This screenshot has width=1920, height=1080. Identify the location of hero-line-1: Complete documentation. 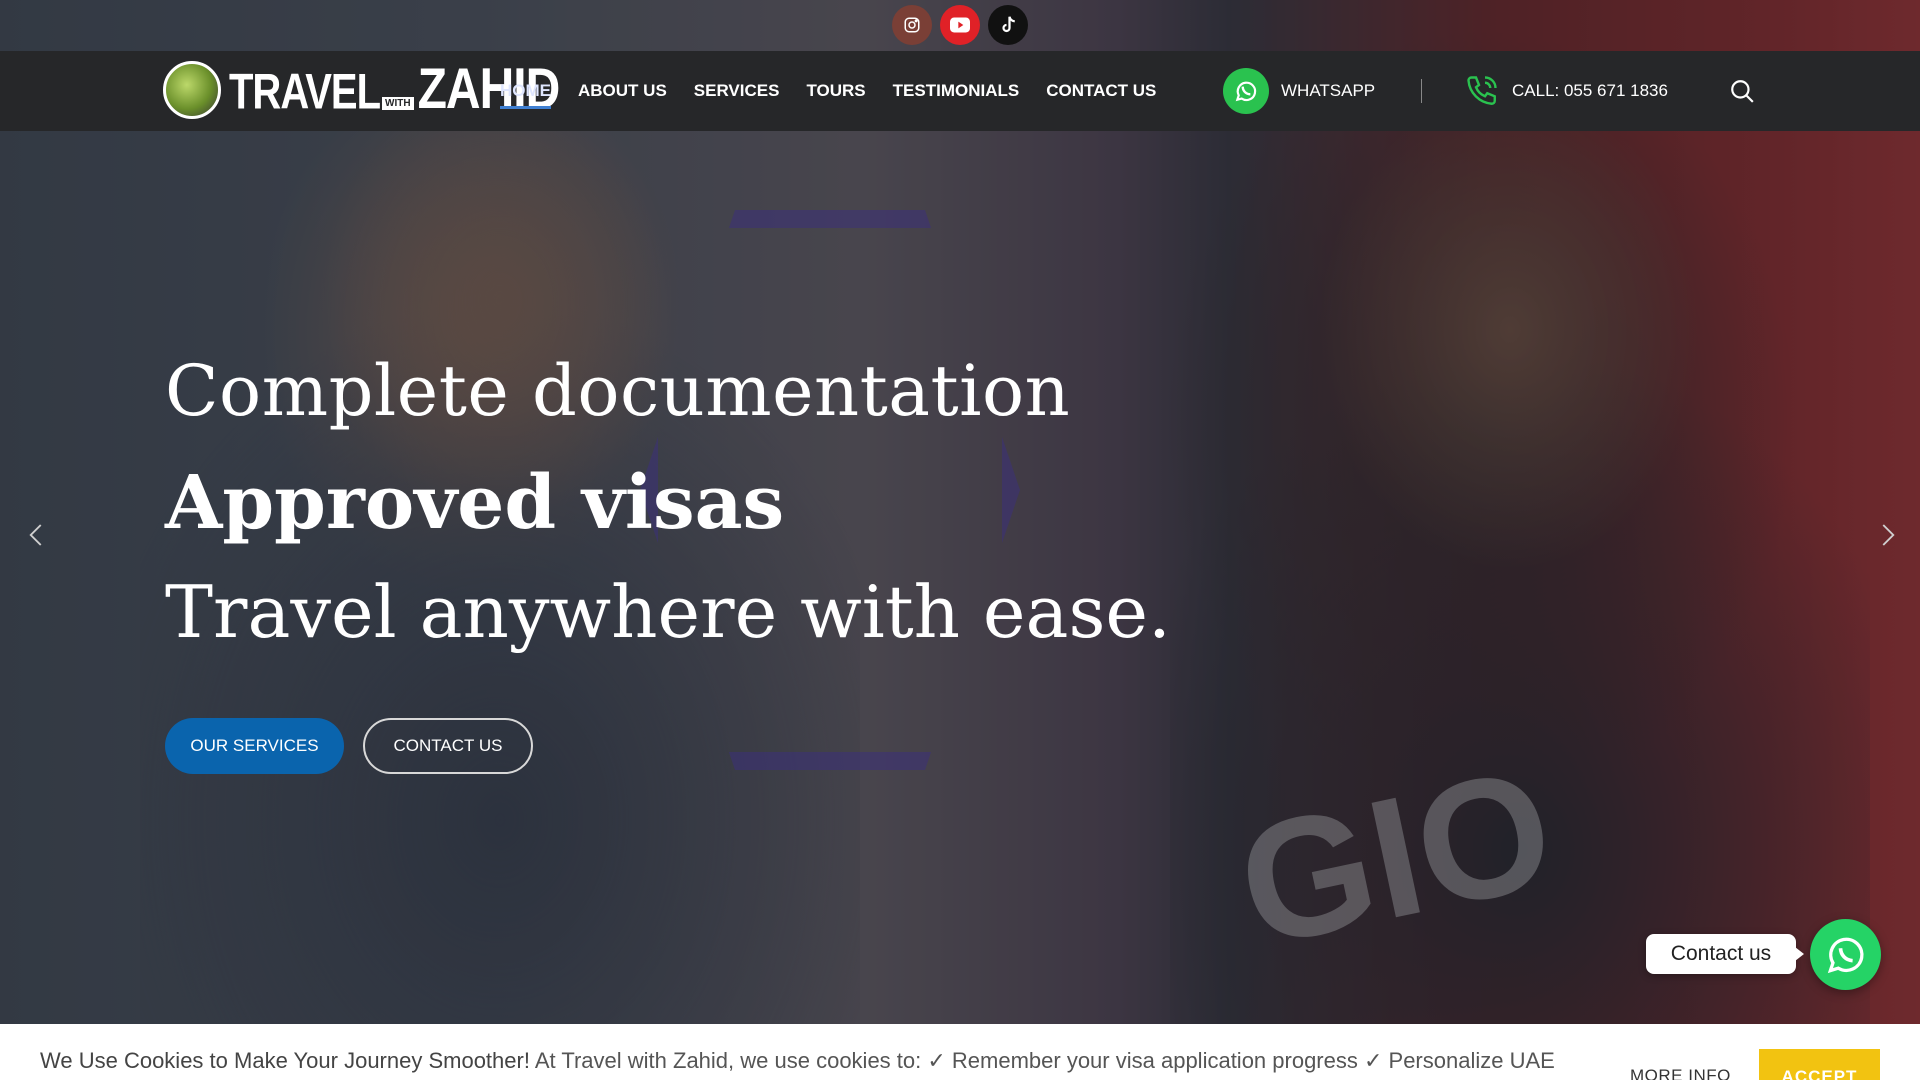
(618, 391).